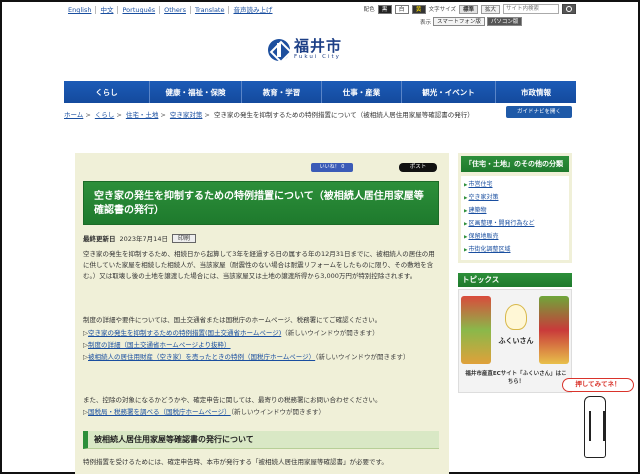  Describe the element at coordinates (418, 167) in the screenshot. I see `x-post-button: ポスト` at that location.